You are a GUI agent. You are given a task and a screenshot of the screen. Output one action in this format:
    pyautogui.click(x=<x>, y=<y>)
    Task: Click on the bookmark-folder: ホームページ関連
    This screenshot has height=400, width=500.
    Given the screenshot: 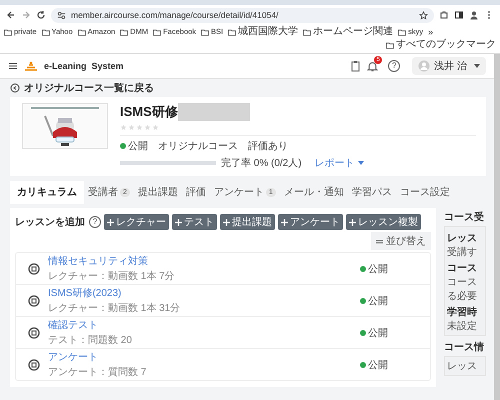 What is the action you would take?
    pyautogui.click(x=348, y=32)
    